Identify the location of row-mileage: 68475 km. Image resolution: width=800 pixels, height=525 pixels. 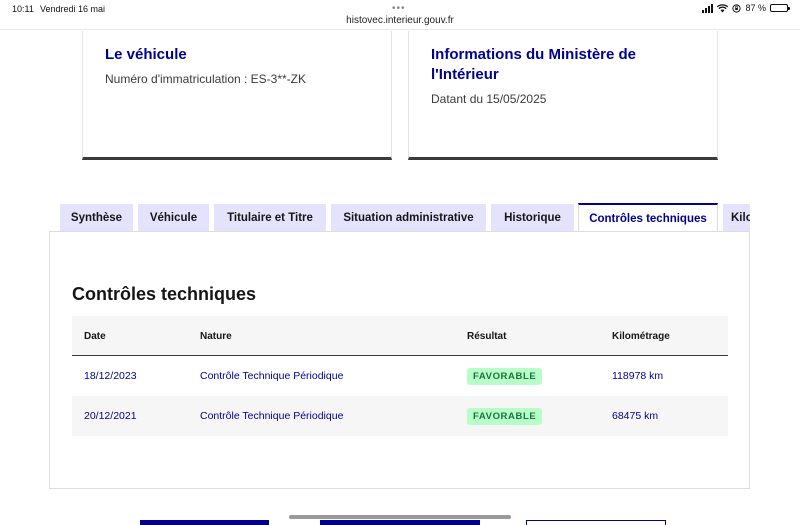
(635, 416).